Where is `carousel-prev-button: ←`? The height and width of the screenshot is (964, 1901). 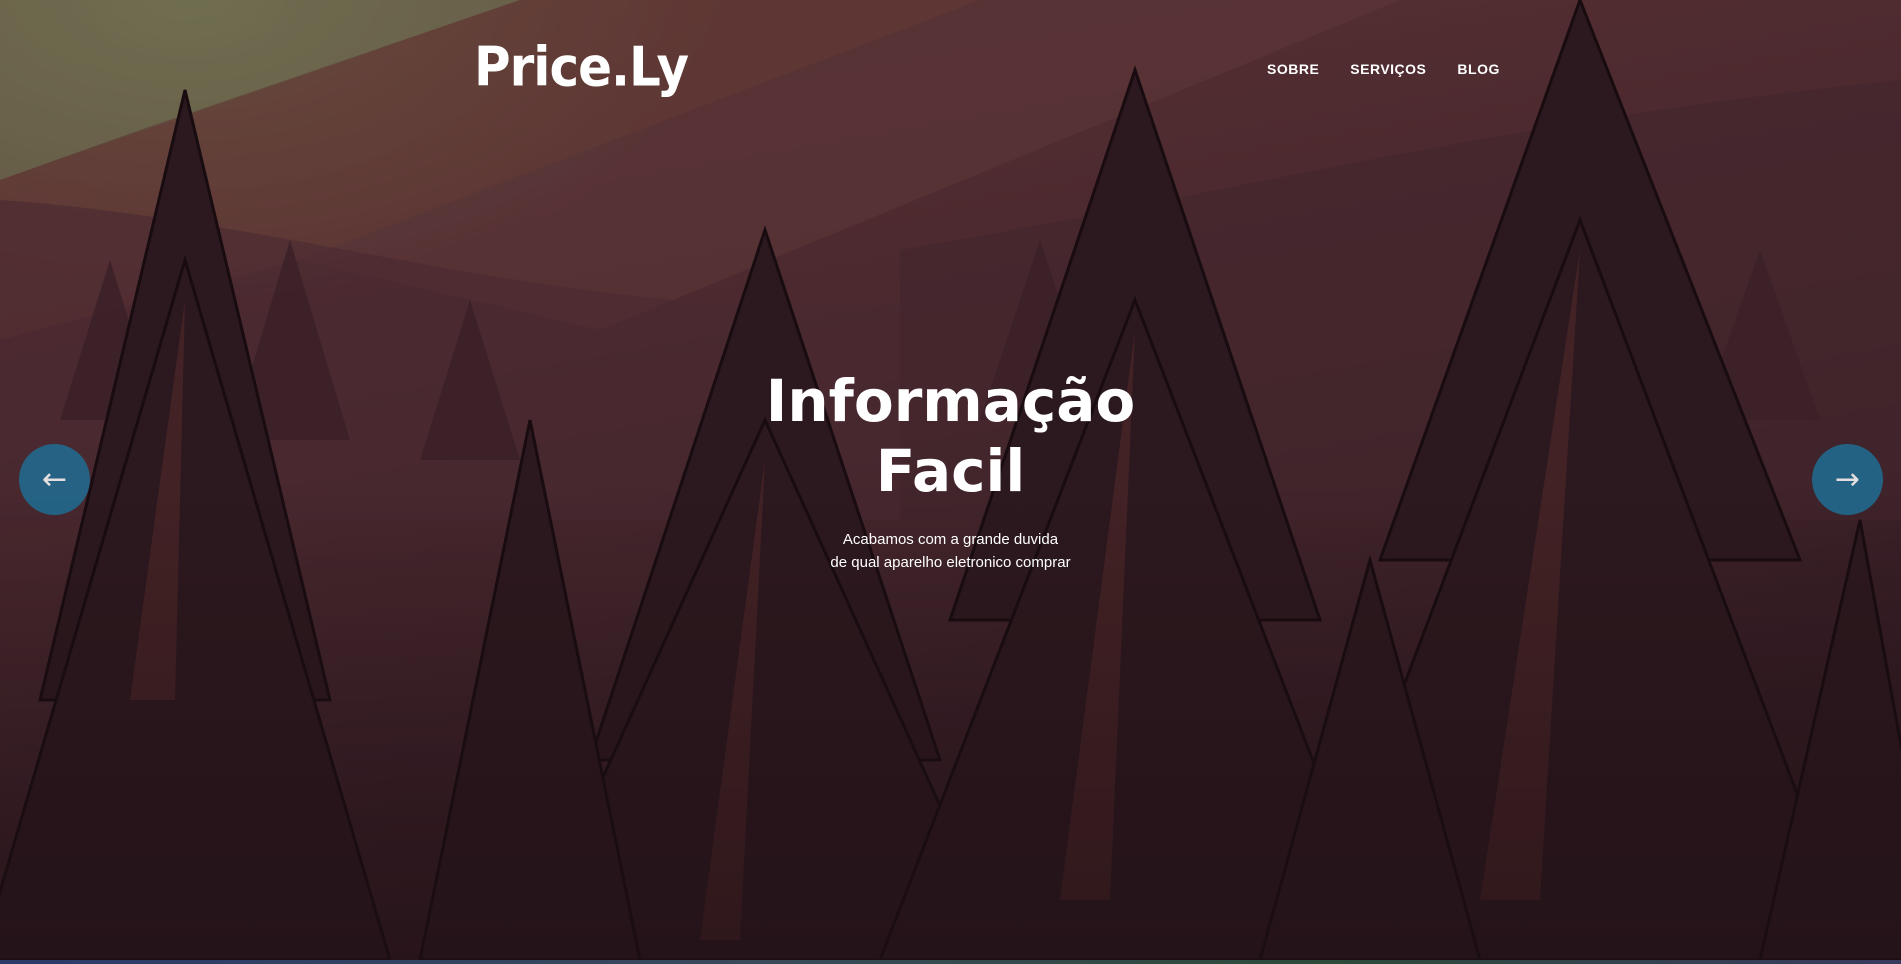 carousel-prev-button: ← is located at coordinates (54, 479).